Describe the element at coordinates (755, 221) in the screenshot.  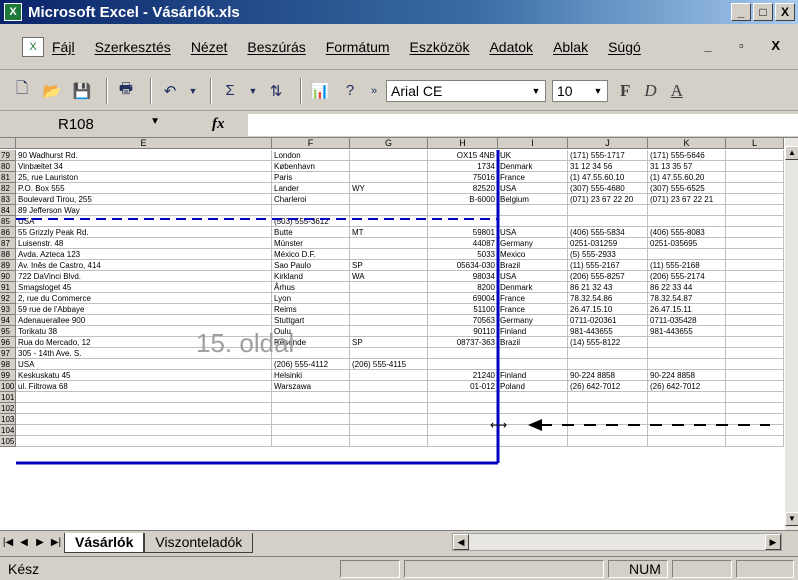
I see `cell-l85` at that location.